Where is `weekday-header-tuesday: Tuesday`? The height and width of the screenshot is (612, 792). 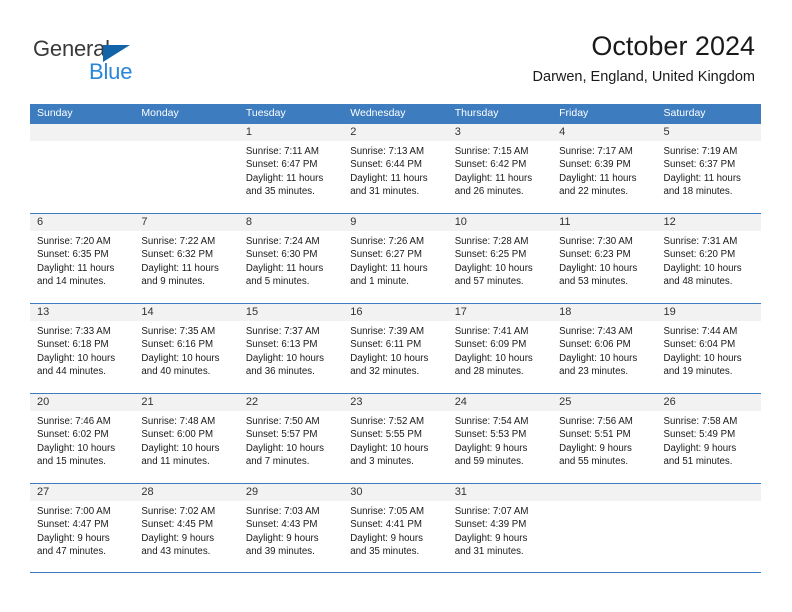 weekday-header-tuesday: Tuesday is located at coordinates (265, 113).